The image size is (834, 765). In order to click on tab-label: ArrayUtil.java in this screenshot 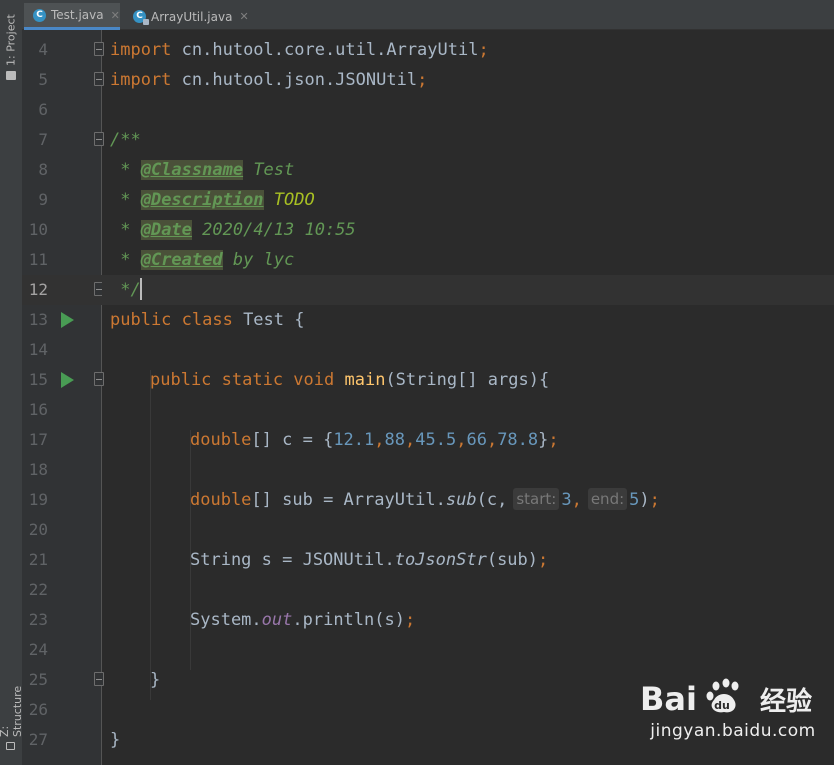, I will do `click(192, 16)`.